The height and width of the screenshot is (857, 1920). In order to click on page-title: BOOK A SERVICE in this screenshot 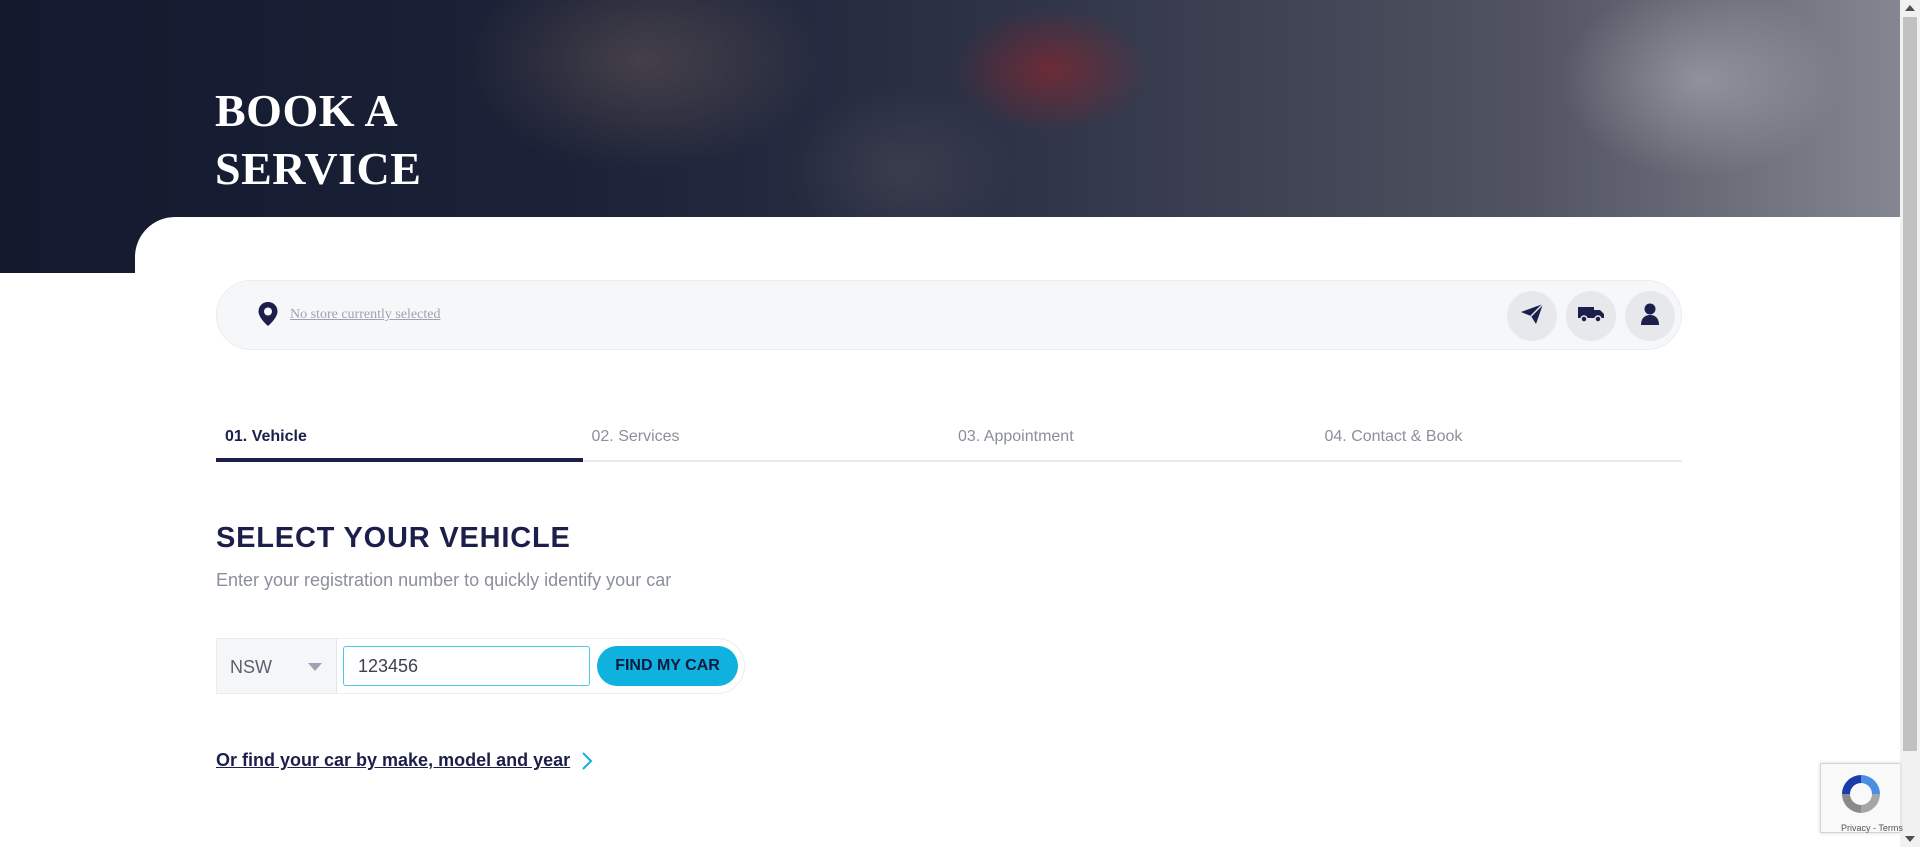, I will do `click(318, 139)`.